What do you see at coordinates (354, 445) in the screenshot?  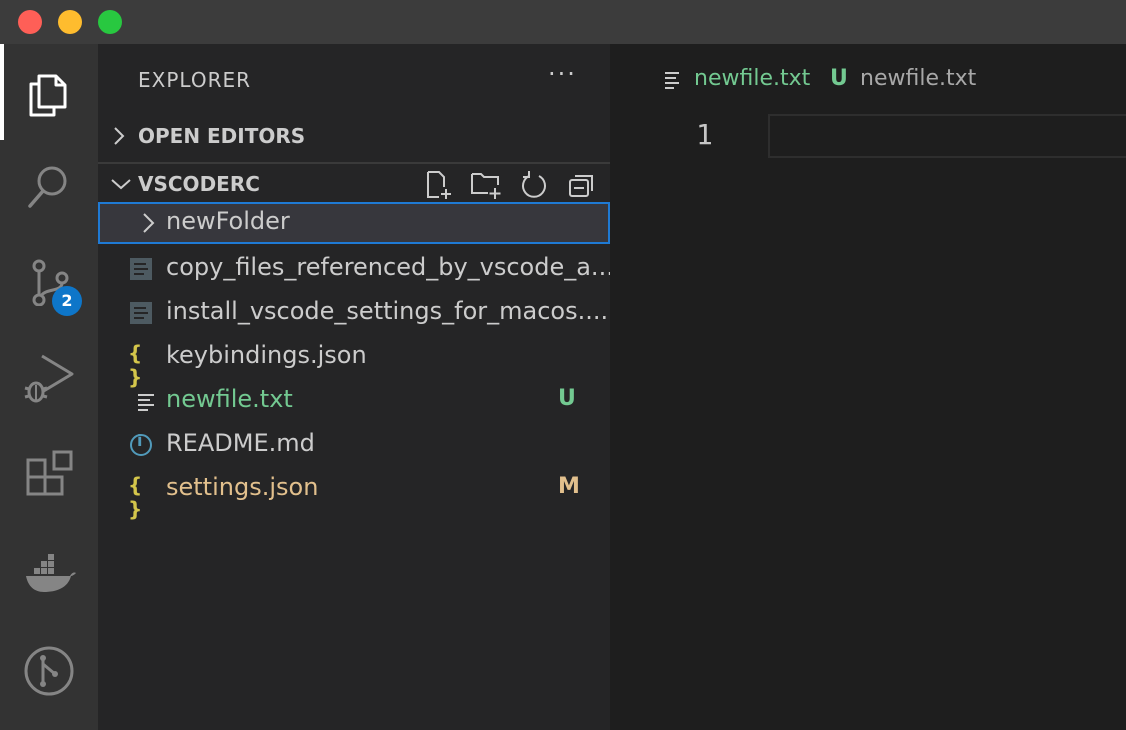 I see `tree-item-file: i README.md` at bounding box center [354, 445].